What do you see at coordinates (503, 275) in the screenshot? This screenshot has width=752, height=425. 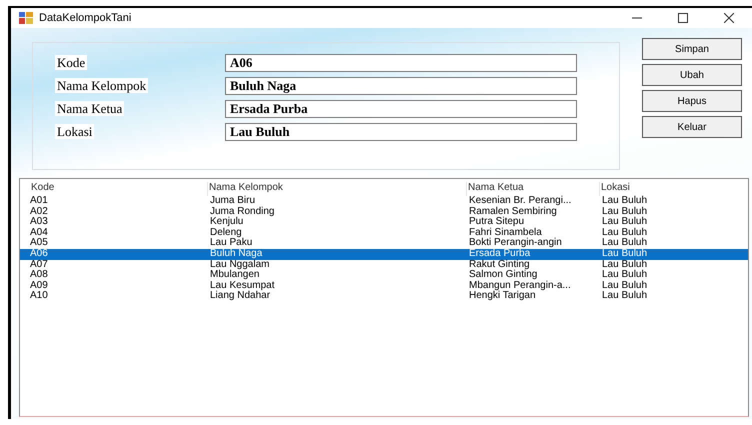 I see `table-cell-text: Salmon Ginting` at bounding box center [503, 275].